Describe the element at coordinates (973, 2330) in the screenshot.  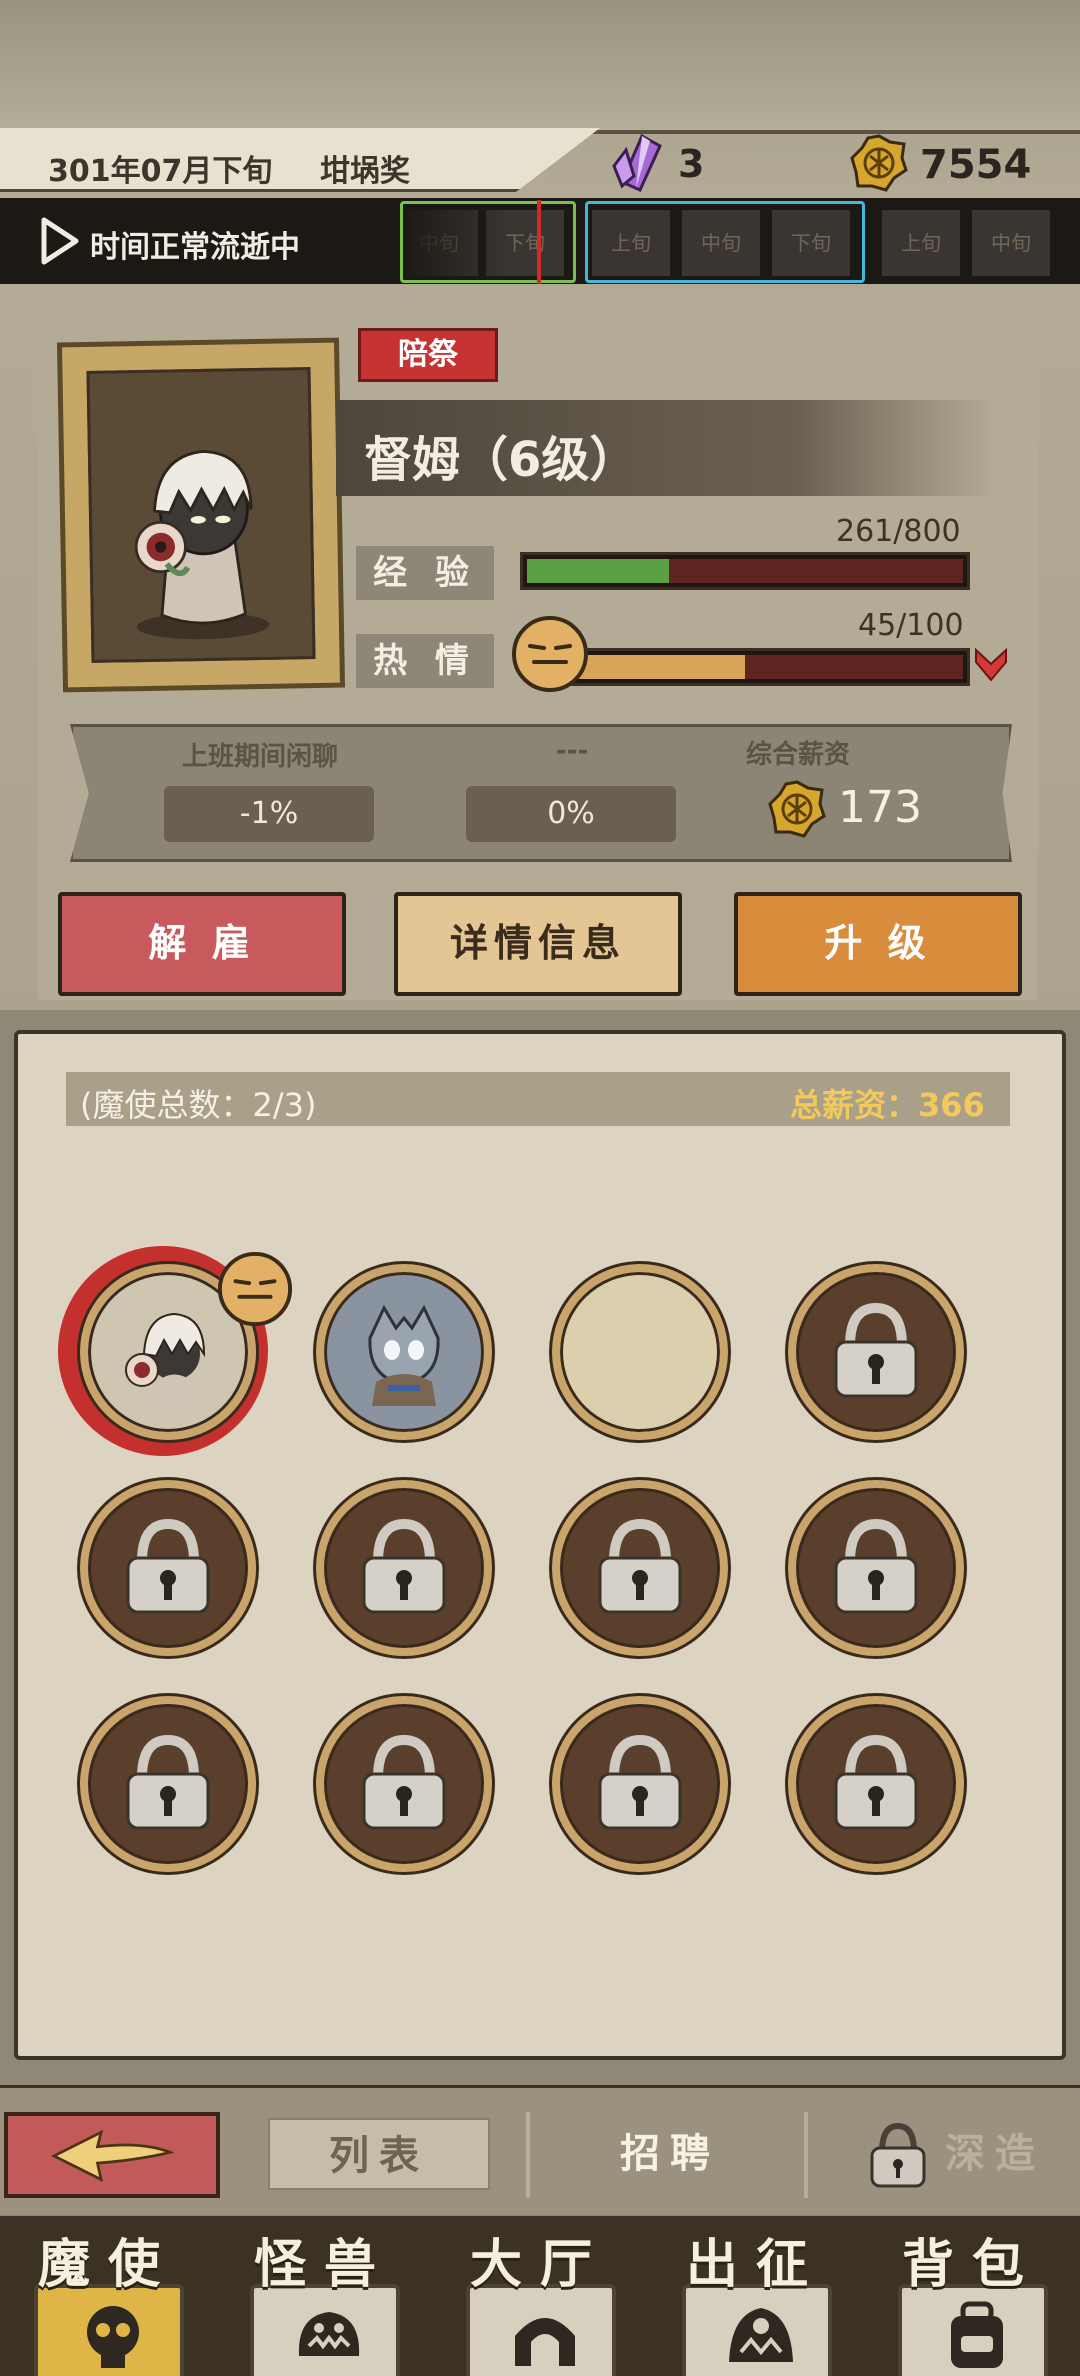
I see `backpack-icon` at that location.